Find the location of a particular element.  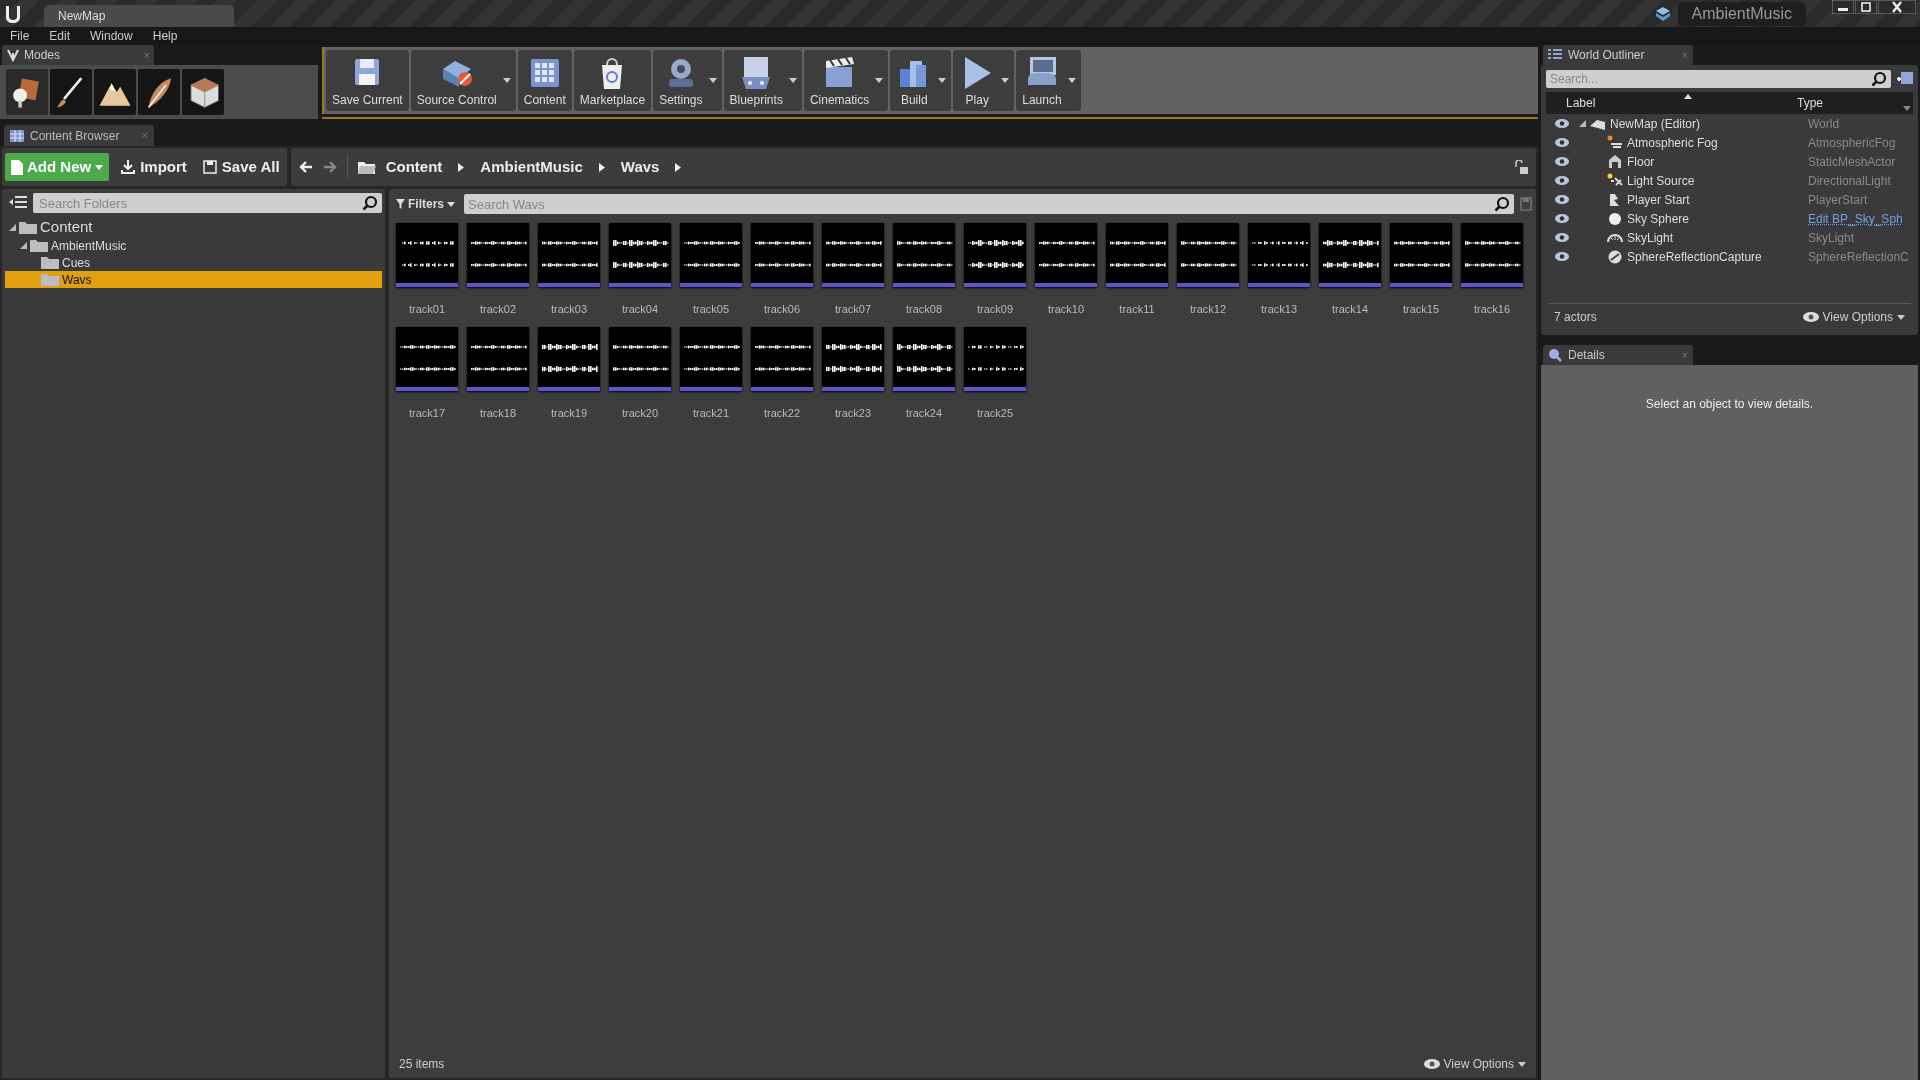

forward-arrow-icon is located at coordinates (329, 167).